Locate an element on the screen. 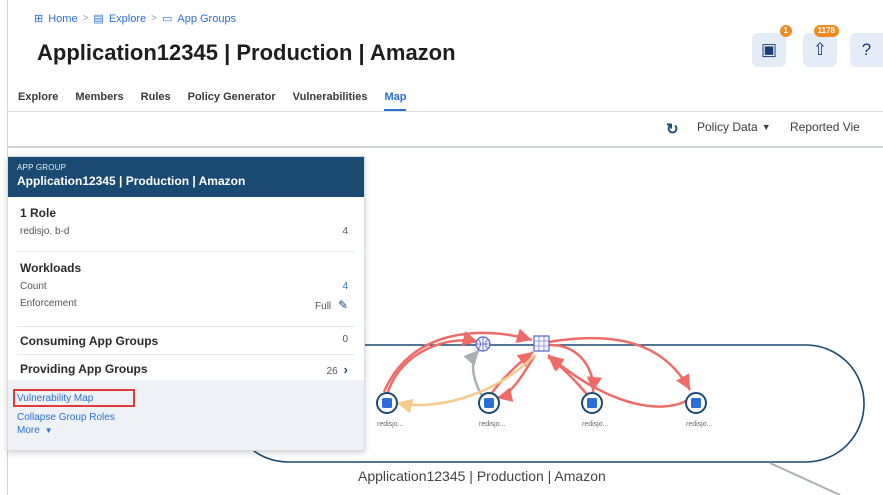 The image size is (883, 495). workloads-section: Workloads Count 4 Enforcement Full ✎ is located at coordinates (184, 286).